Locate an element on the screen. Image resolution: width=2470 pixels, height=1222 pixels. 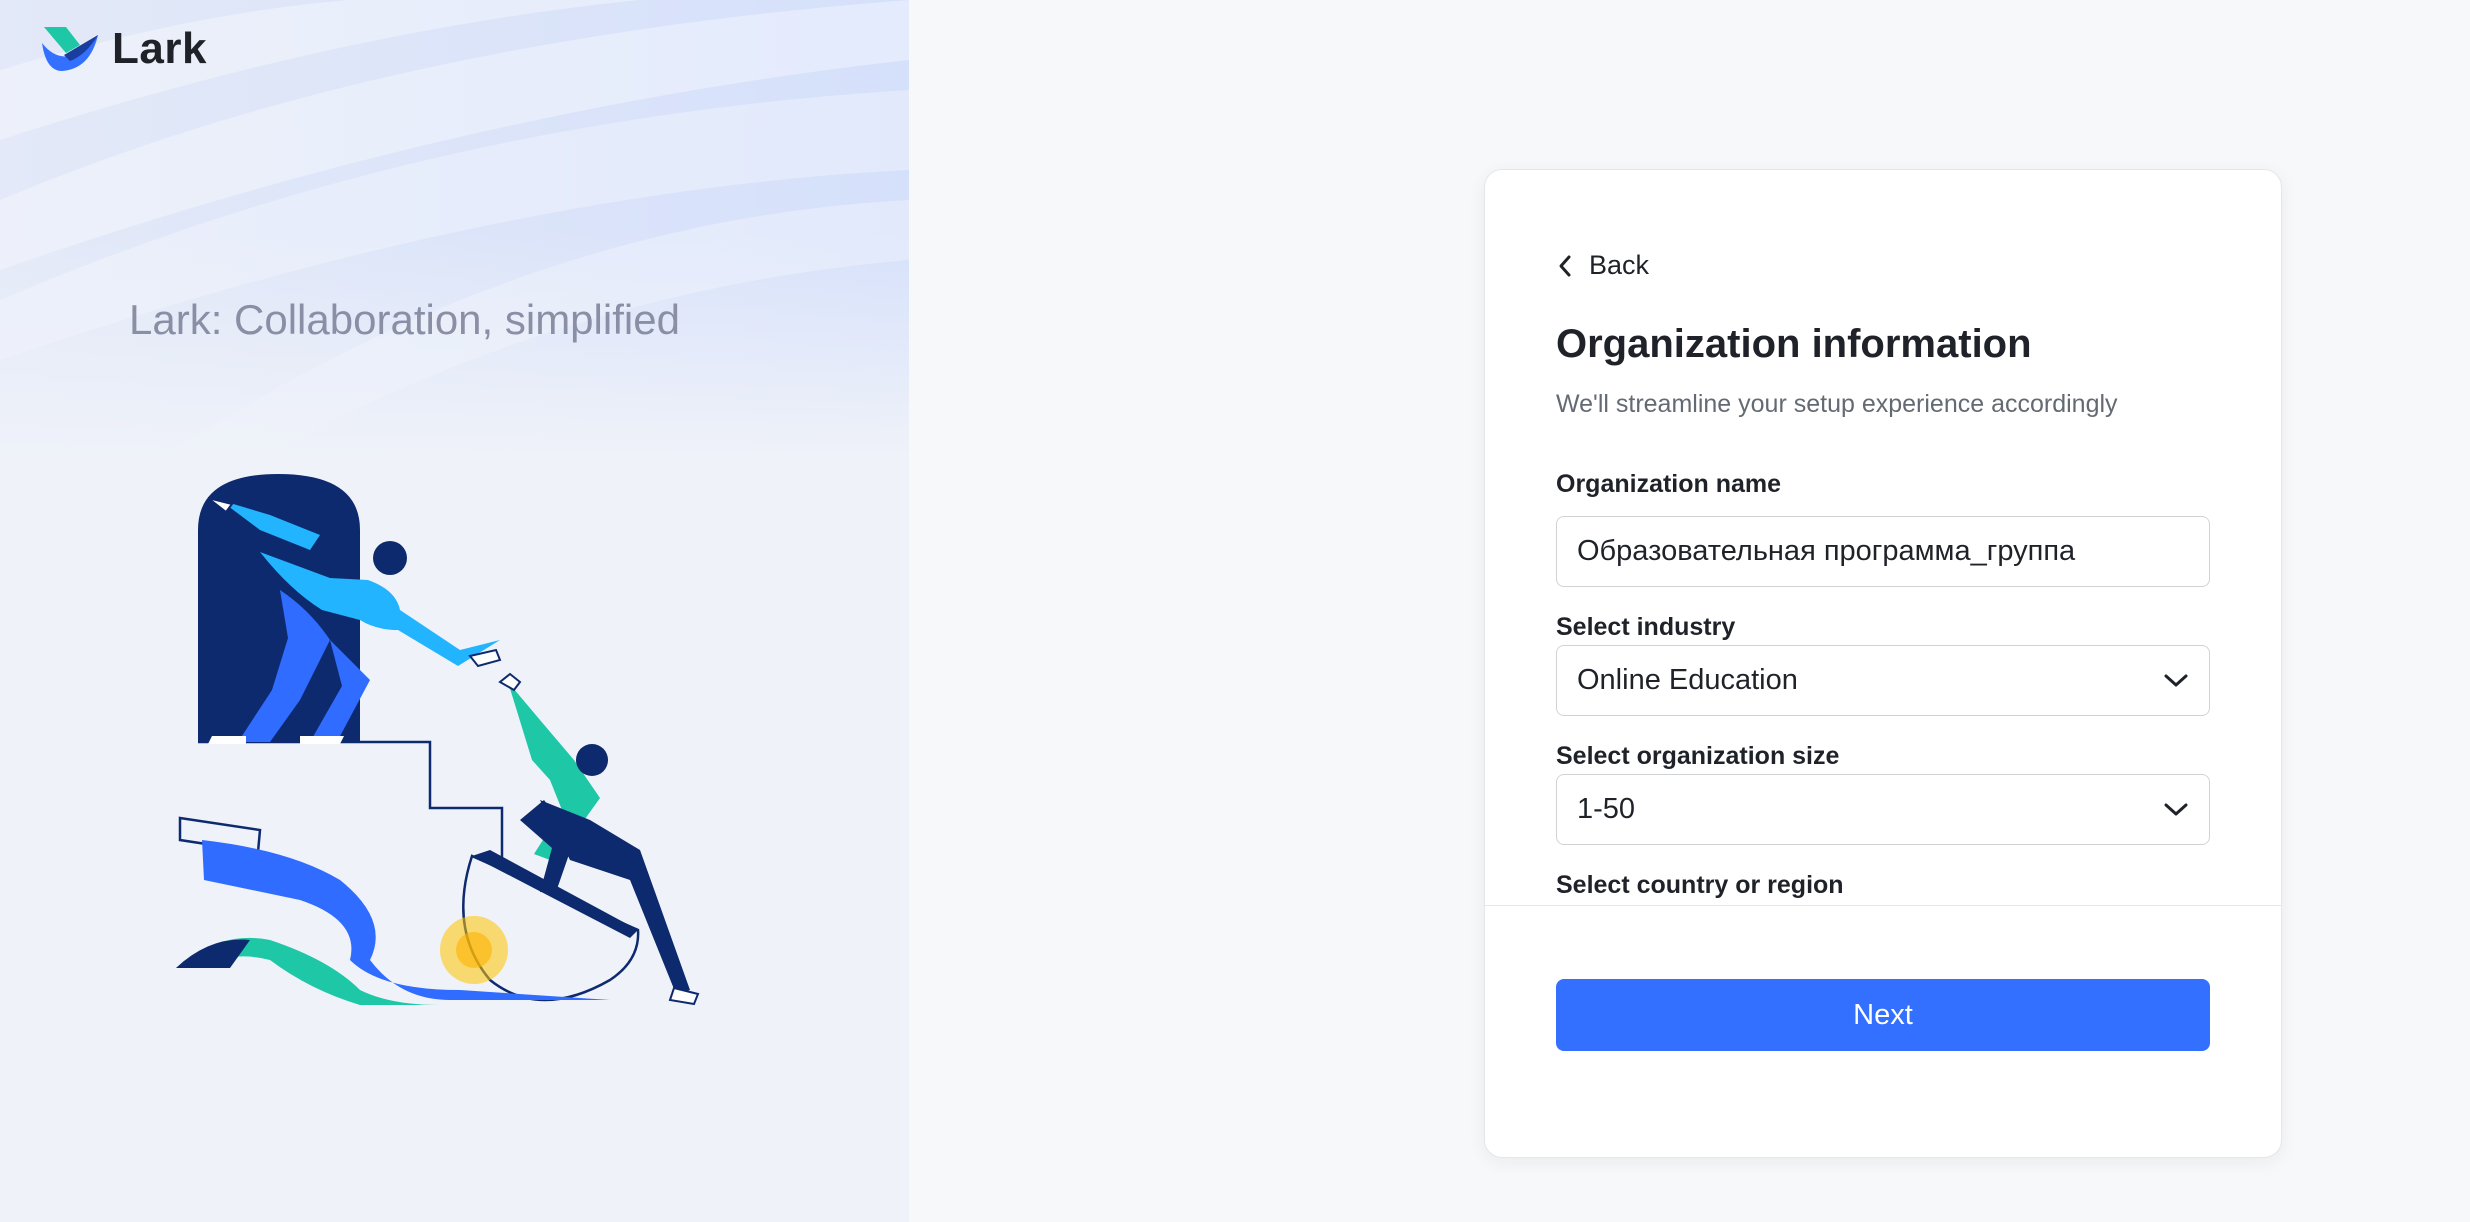
brand-name: Lark is located at coordinates (159, 48).